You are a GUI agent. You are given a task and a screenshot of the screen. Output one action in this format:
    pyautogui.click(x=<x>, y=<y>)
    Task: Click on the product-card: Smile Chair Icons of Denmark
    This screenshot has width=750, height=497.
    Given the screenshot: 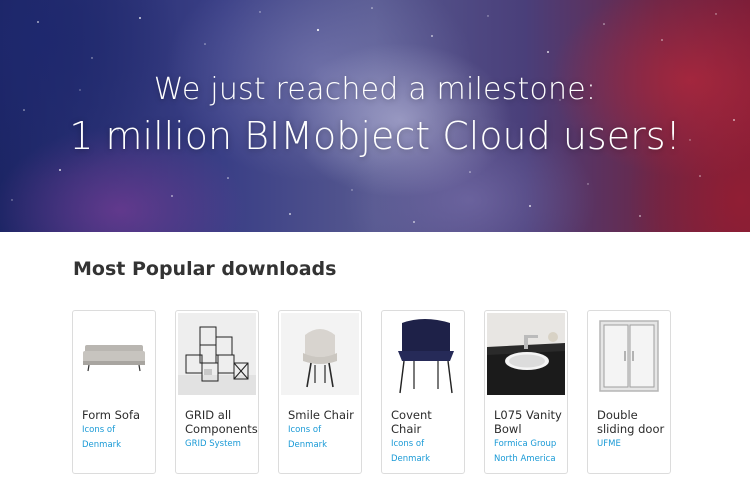 What is the action you would take?
    pyautogui.click(x=320, y=392)
    